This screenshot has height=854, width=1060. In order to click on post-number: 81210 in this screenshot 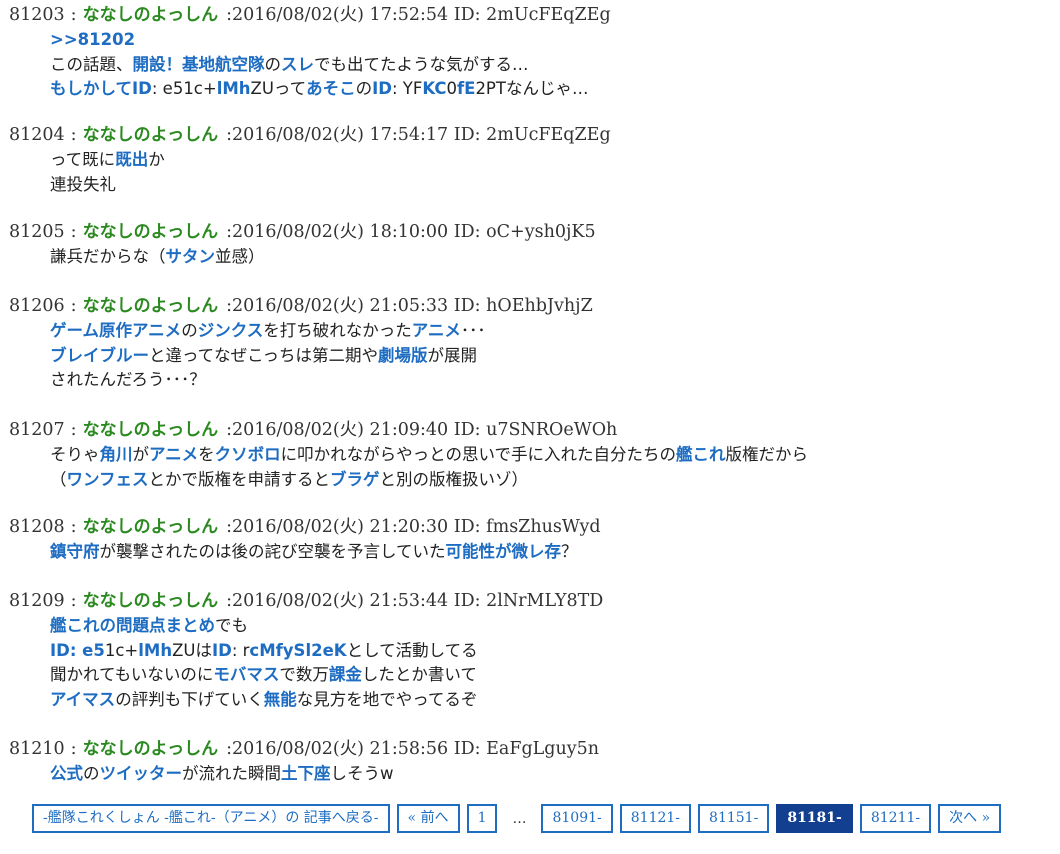, I will do `click(37, 749)`.